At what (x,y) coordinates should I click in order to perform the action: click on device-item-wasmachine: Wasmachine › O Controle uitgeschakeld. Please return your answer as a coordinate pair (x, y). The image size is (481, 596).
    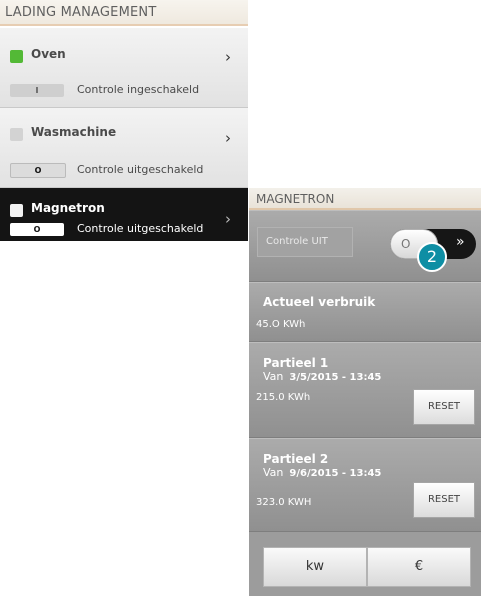
    Looking at the image, I should click on (124, 148).